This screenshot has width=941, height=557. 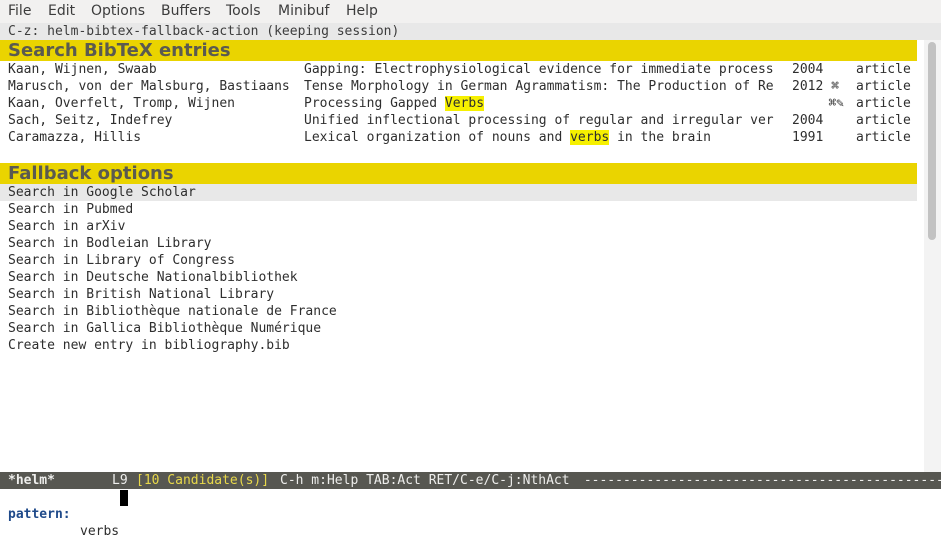 What do you see at coordinates (458, 277) in the screenshot?
I see `fallback-item-dnb: Search in Deutsche Nationalbibliothek` at bounding box center [458, 277].